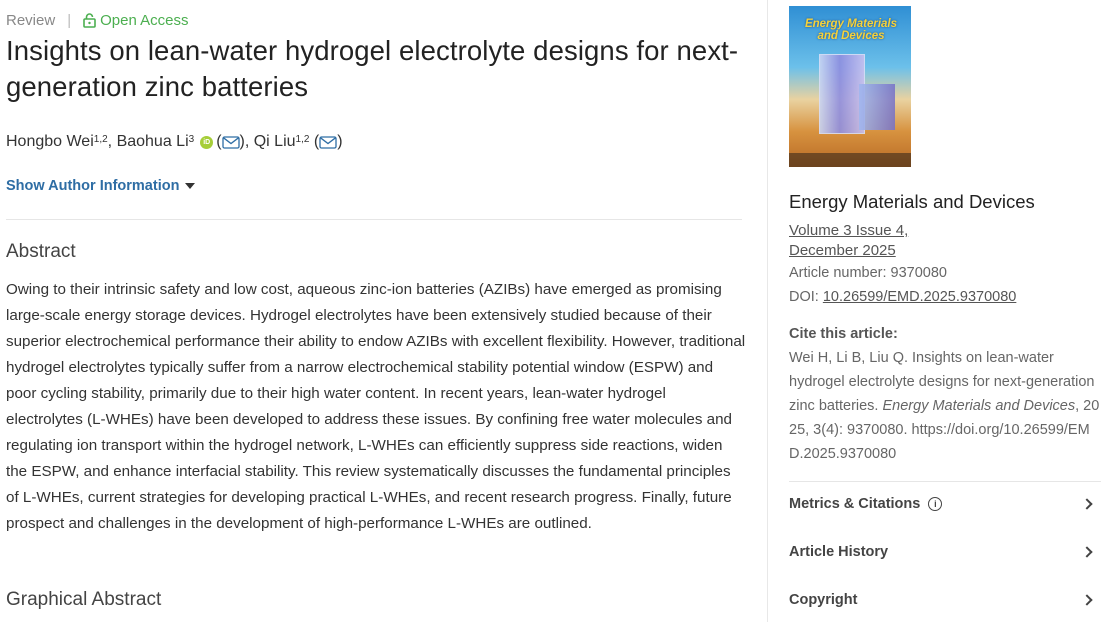 This screenshot has height=622, width=1103. What do you see at coordinates (207, 142) in the screenshot?
I see `orcid-icon: iD` at bounding box center [207, 142].